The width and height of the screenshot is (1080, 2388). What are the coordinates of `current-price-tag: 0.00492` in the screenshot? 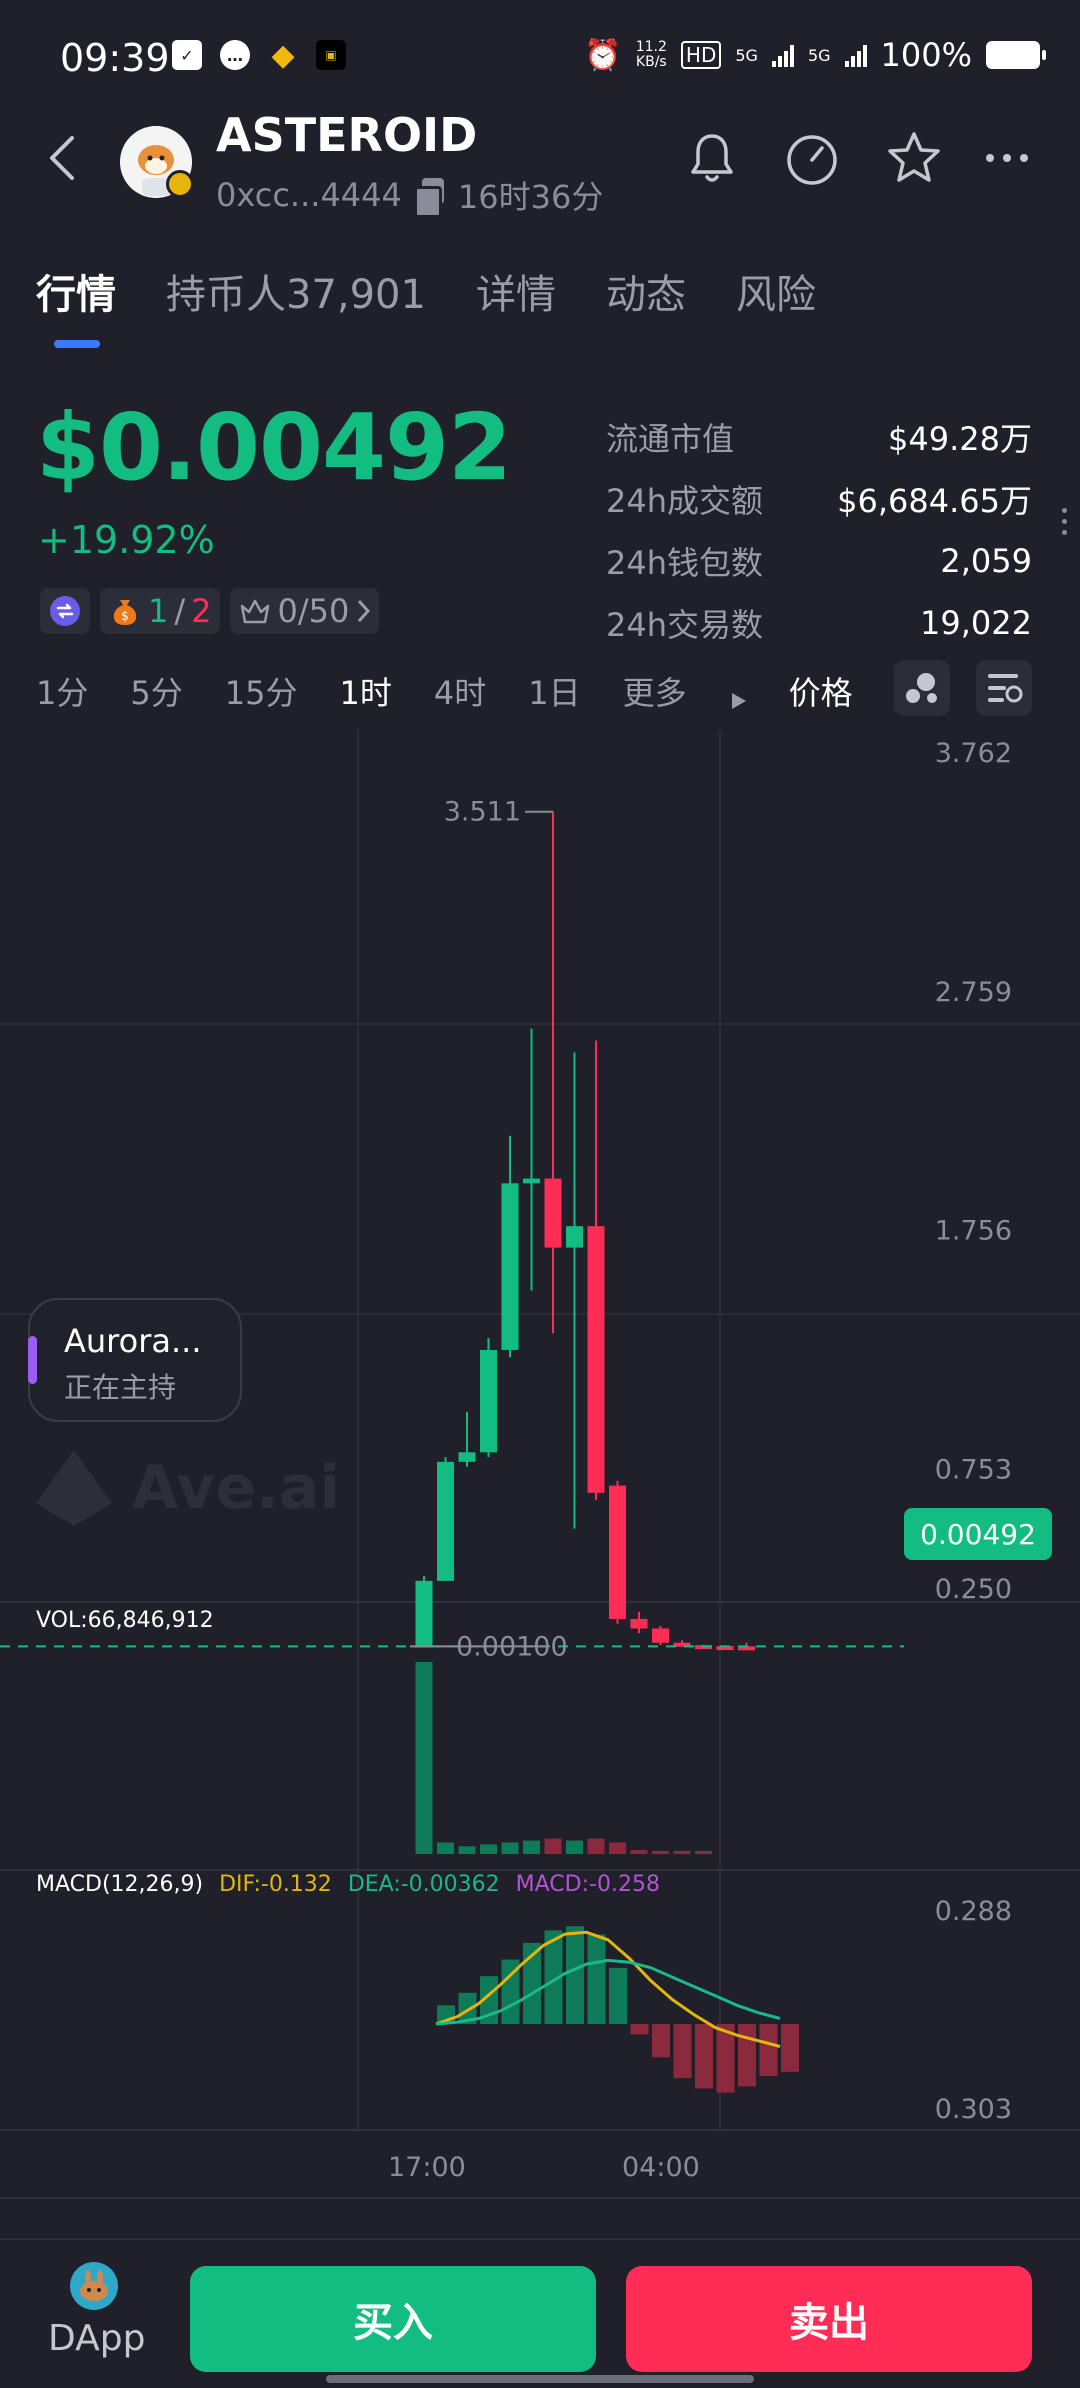 It's located at (978, 1534).